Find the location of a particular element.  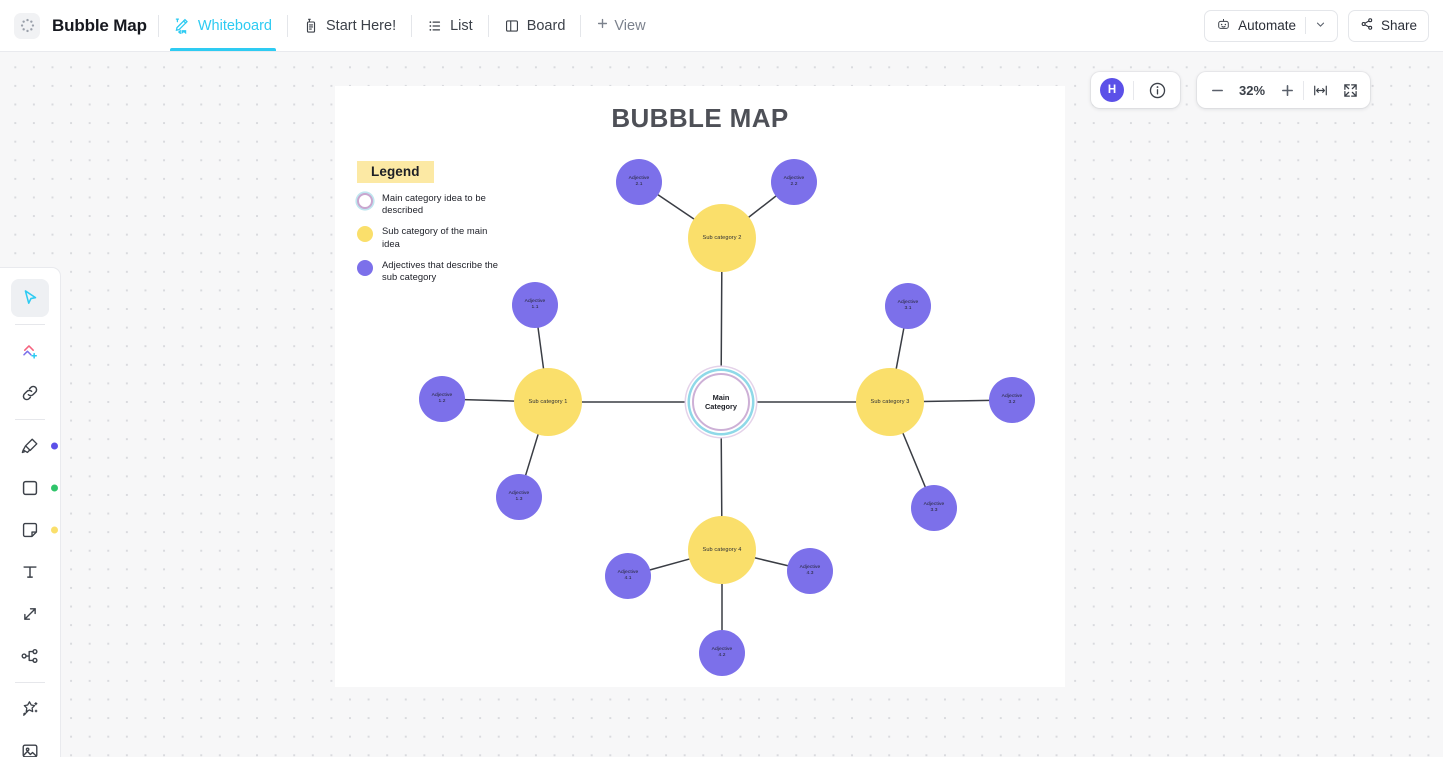

shapes-tool is located at coordinates (30, 351).